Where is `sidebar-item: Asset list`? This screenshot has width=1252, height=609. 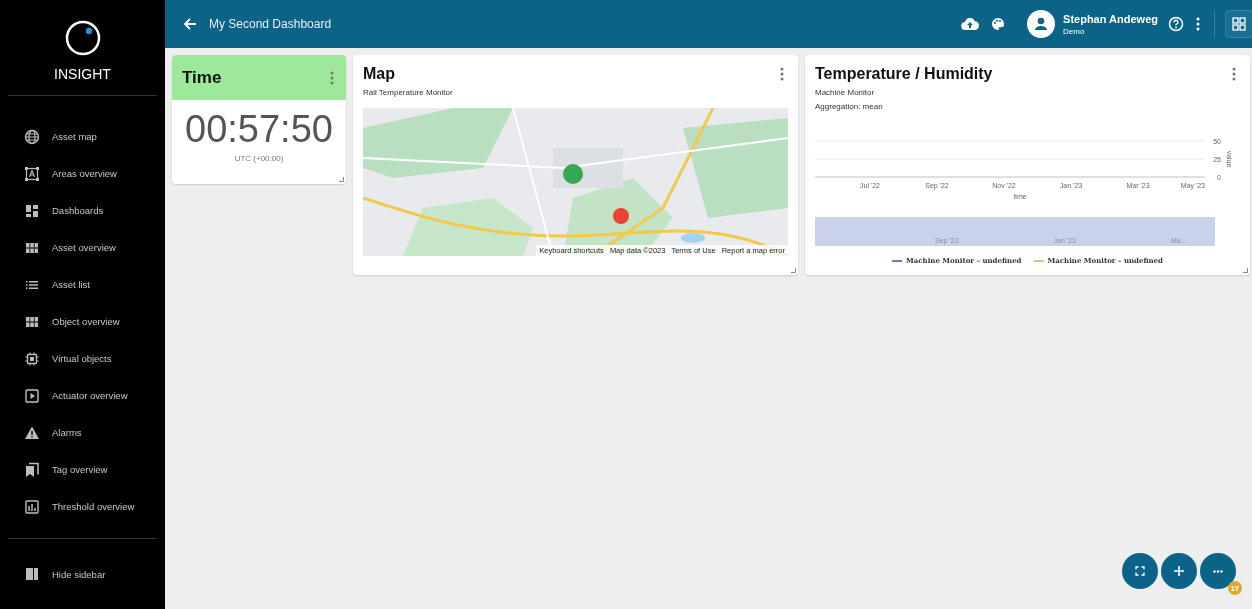 sidebar-item: Asset list is located at coordinates (82, 284).